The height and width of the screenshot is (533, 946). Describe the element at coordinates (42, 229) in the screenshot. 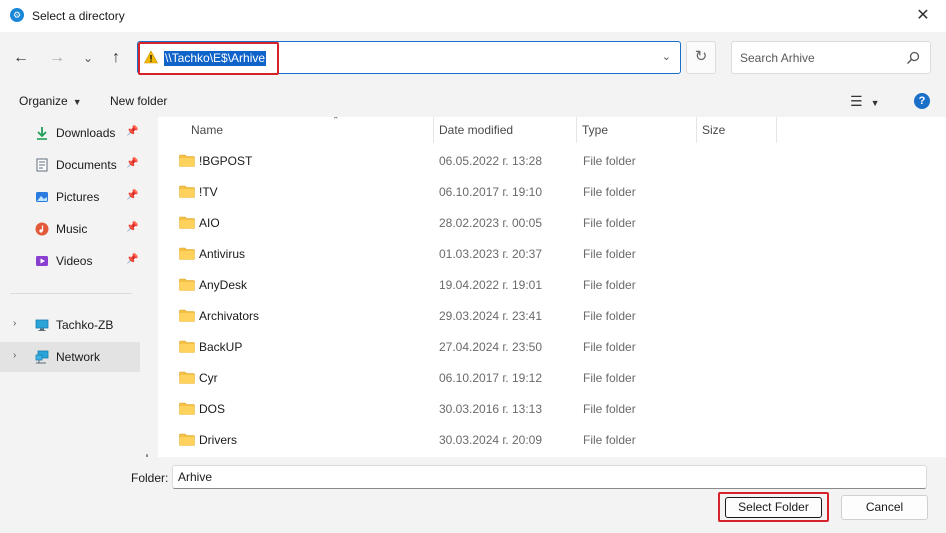

I see `music-icon` at that location.